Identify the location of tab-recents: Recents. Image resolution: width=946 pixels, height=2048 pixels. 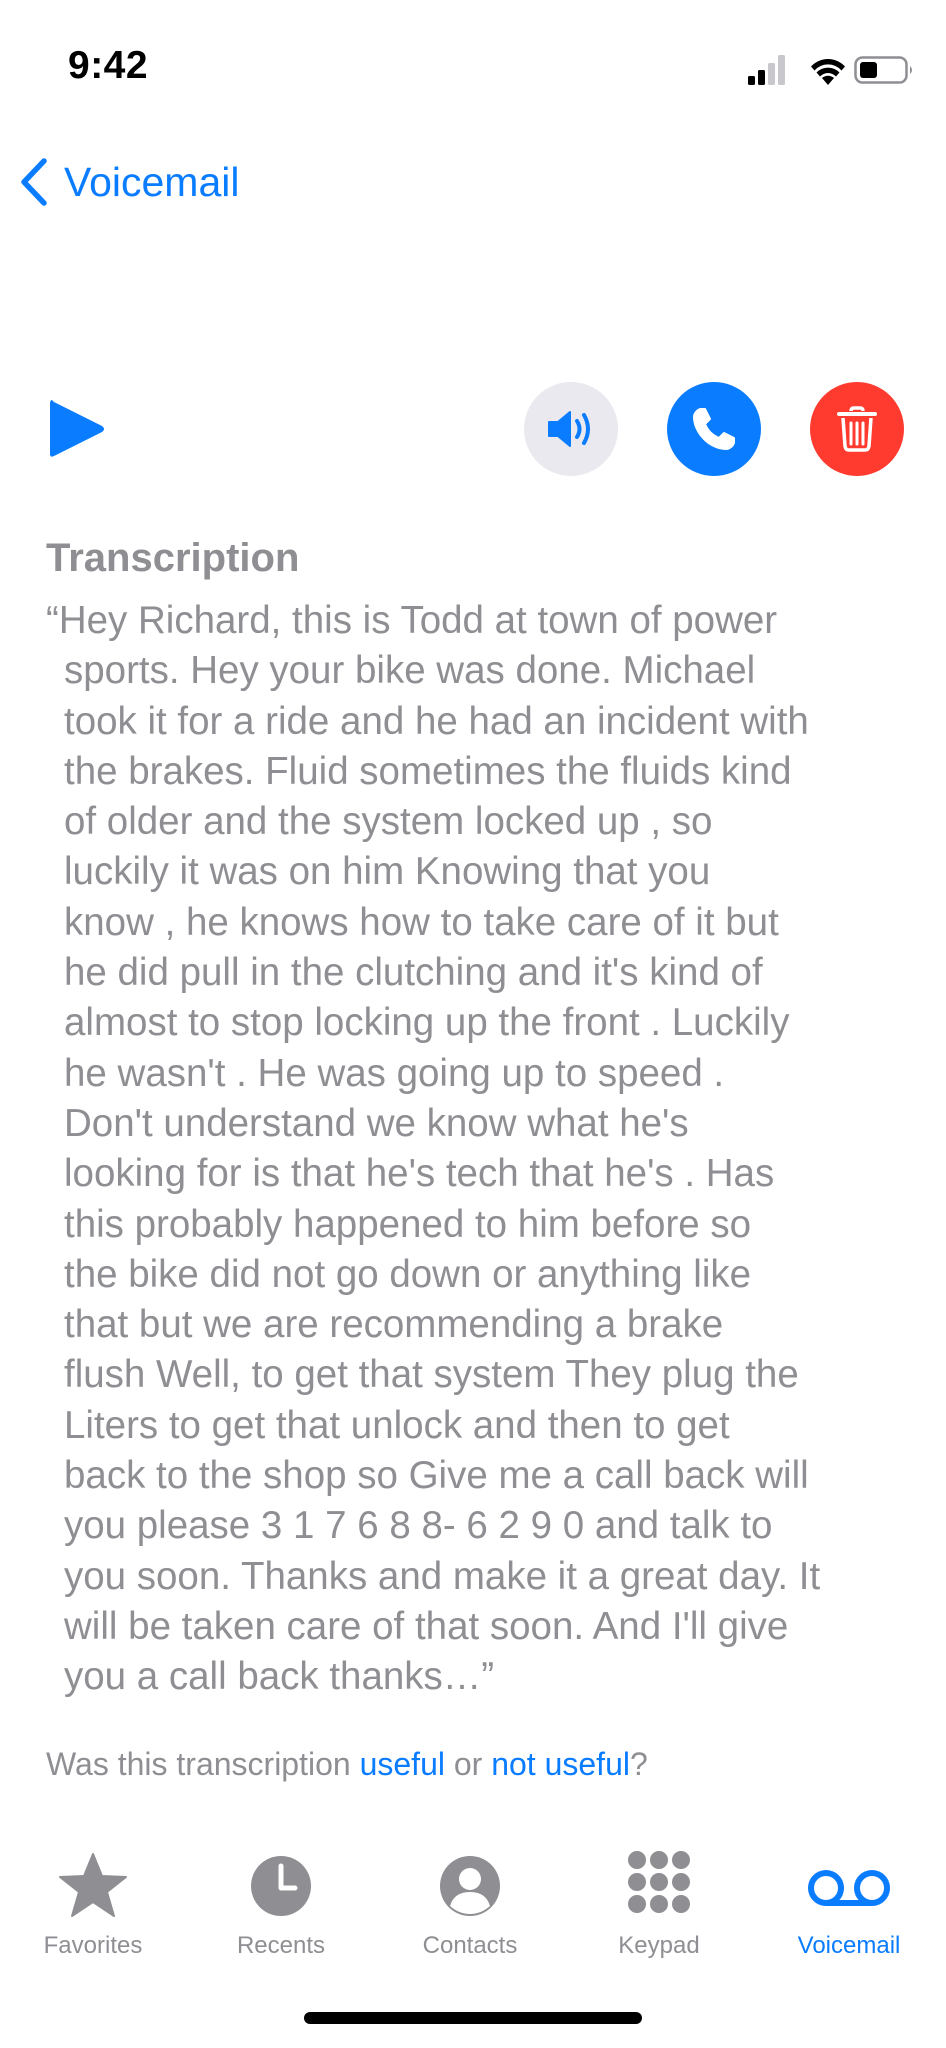
(281, 1910).